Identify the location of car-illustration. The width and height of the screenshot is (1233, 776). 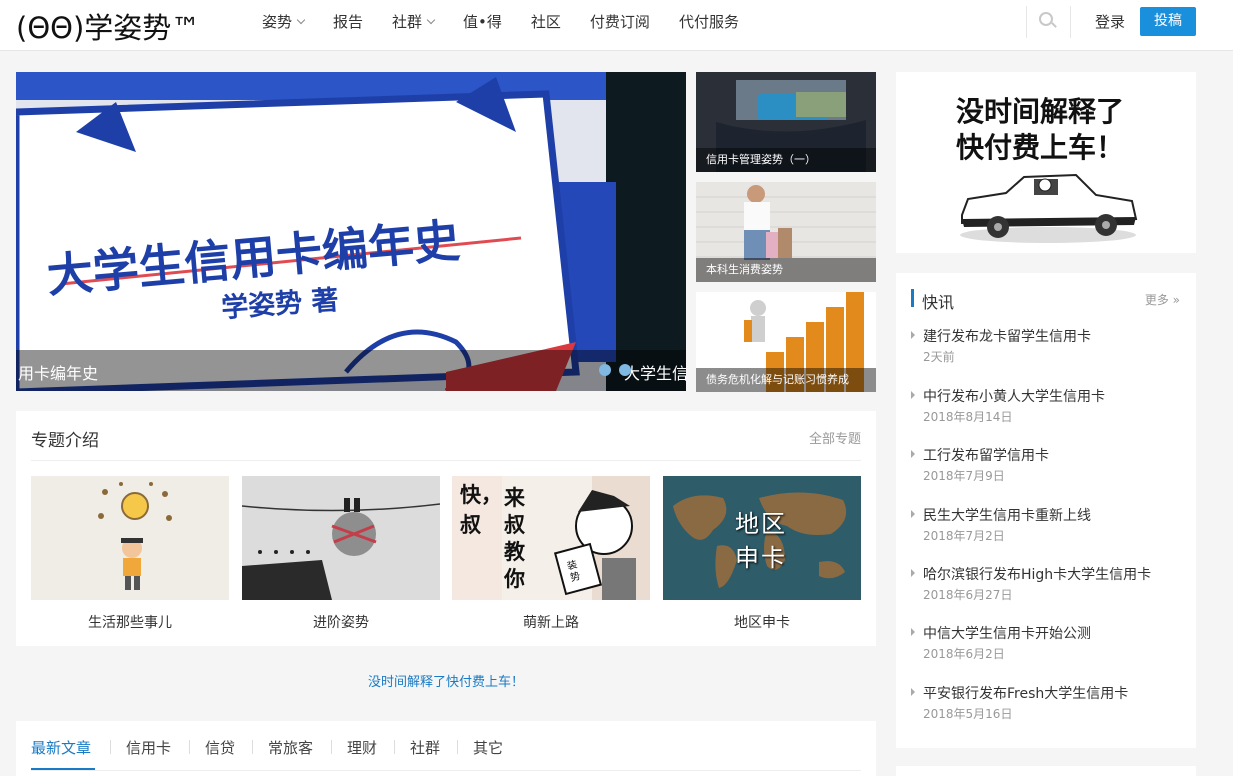
(1049, 208).